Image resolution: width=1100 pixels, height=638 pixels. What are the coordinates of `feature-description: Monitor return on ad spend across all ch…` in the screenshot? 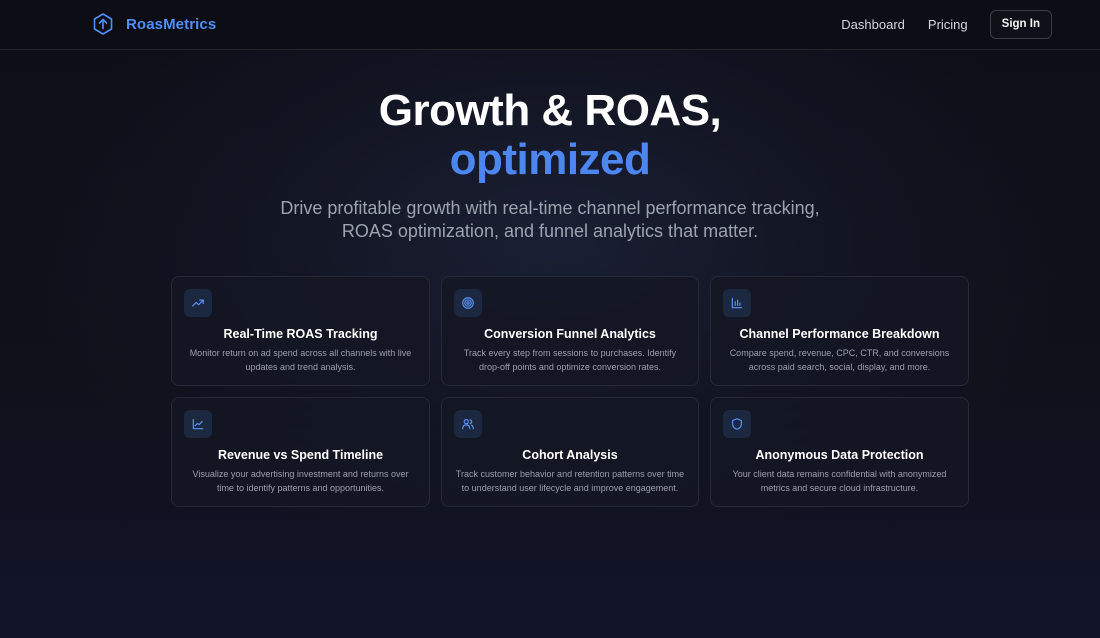 It's located at (300, 360).